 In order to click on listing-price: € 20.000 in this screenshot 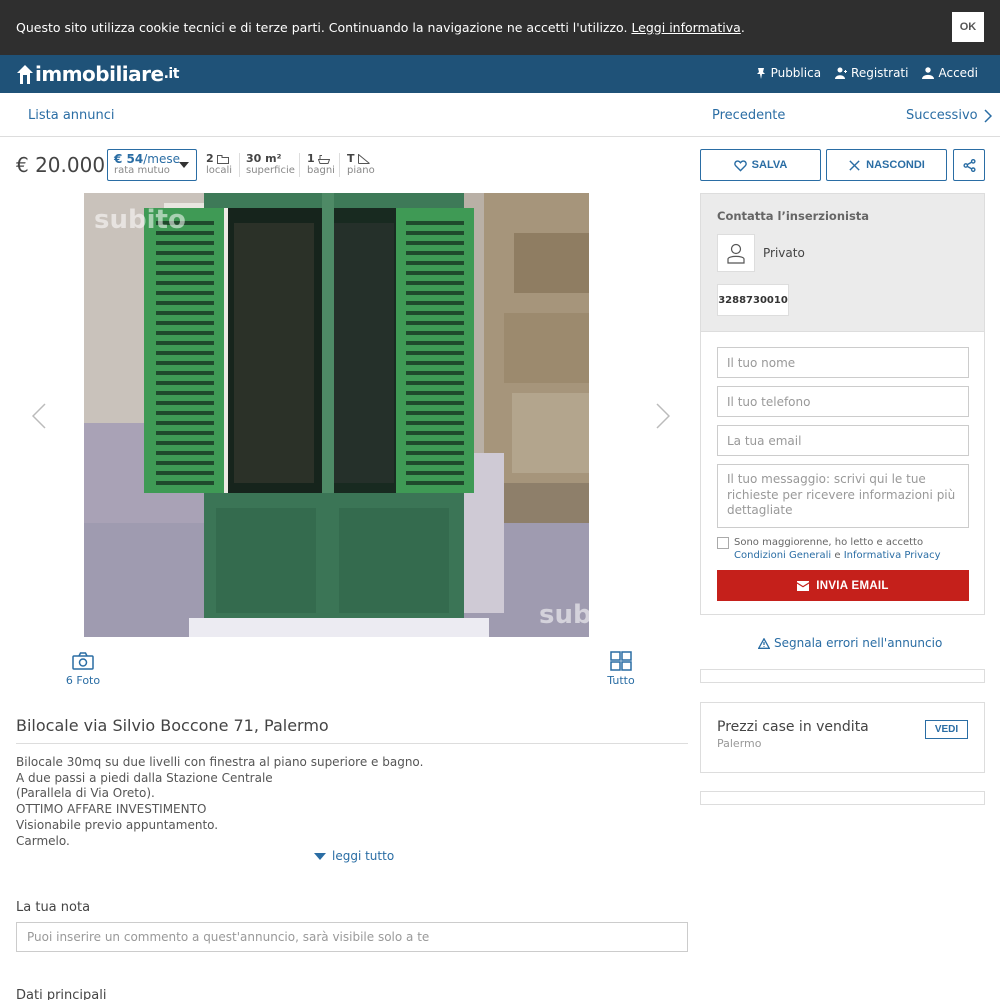, I will do `click(61, 165)`.